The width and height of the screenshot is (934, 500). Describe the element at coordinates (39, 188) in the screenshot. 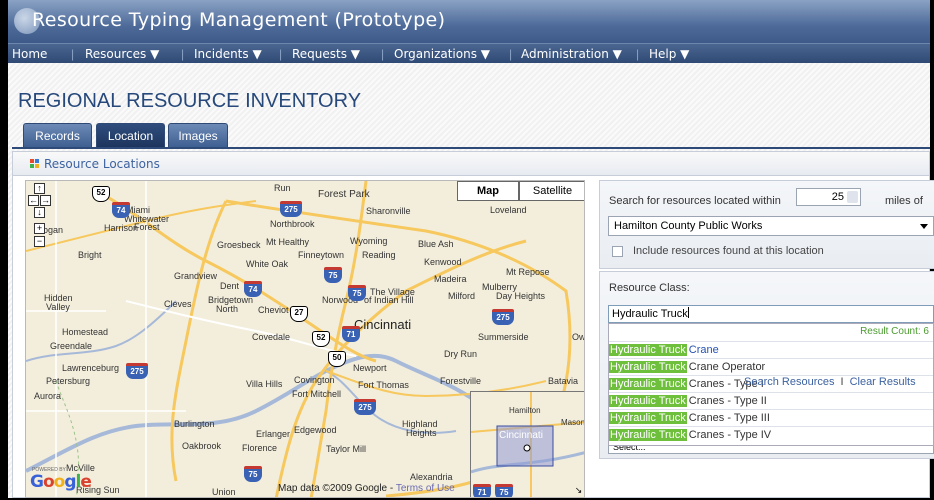

I see `pan-up-icon: ↑` at that location.